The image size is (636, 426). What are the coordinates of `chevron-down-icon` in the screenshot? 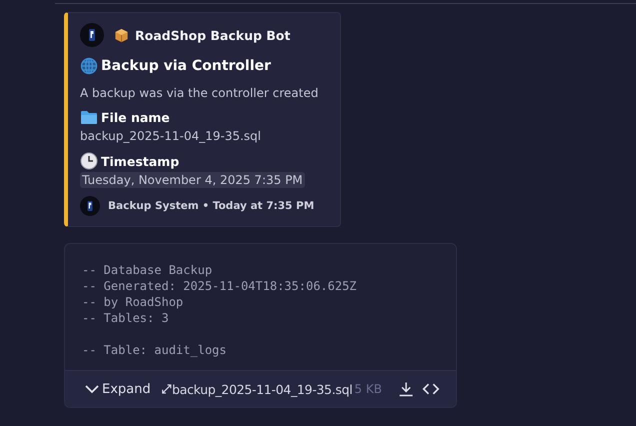 It's located at (92, 389).